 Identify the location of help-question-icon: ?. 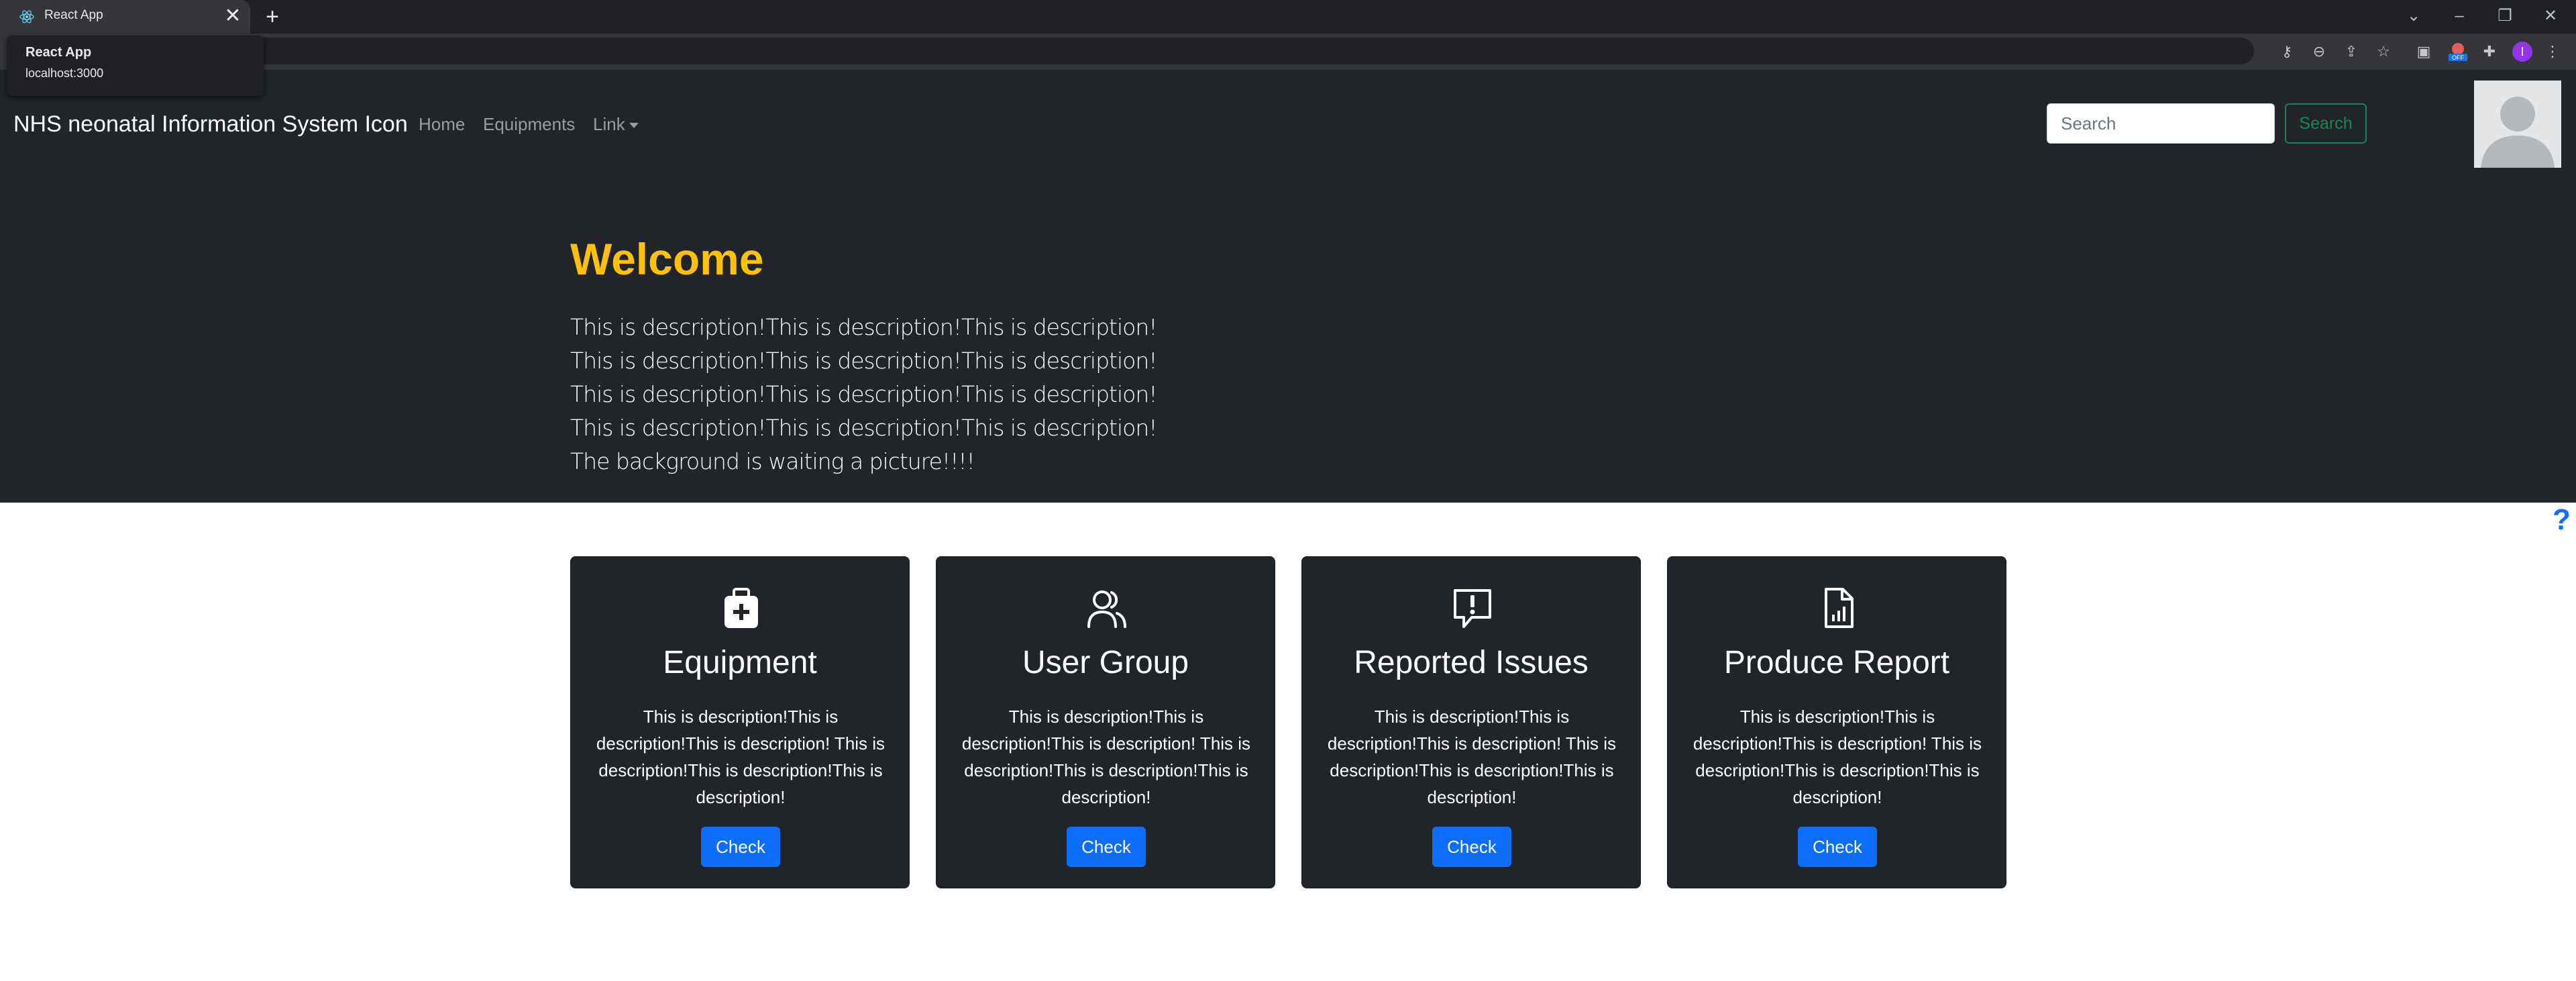
(2562, 520).